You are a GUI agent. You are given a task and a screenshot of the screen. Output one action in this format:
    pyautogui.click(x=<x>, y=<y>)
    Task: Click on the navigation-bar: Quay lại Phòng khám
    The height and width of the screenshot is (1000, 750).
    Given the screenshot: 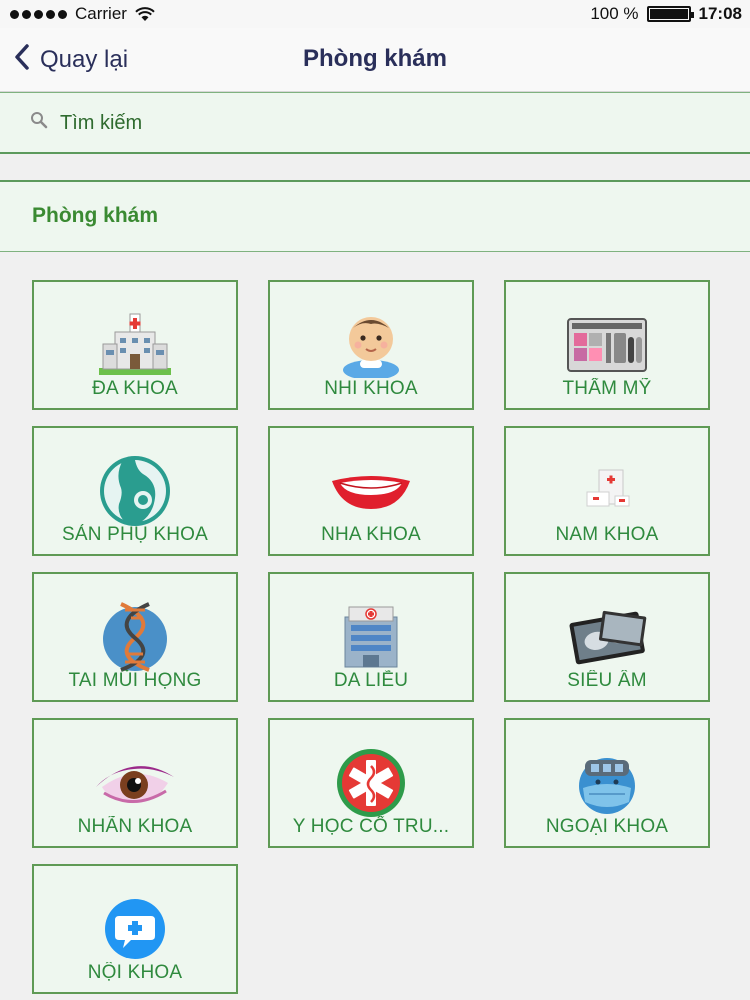 What is the action you would take?
    pyautogui.click(x=375, y=60)
    